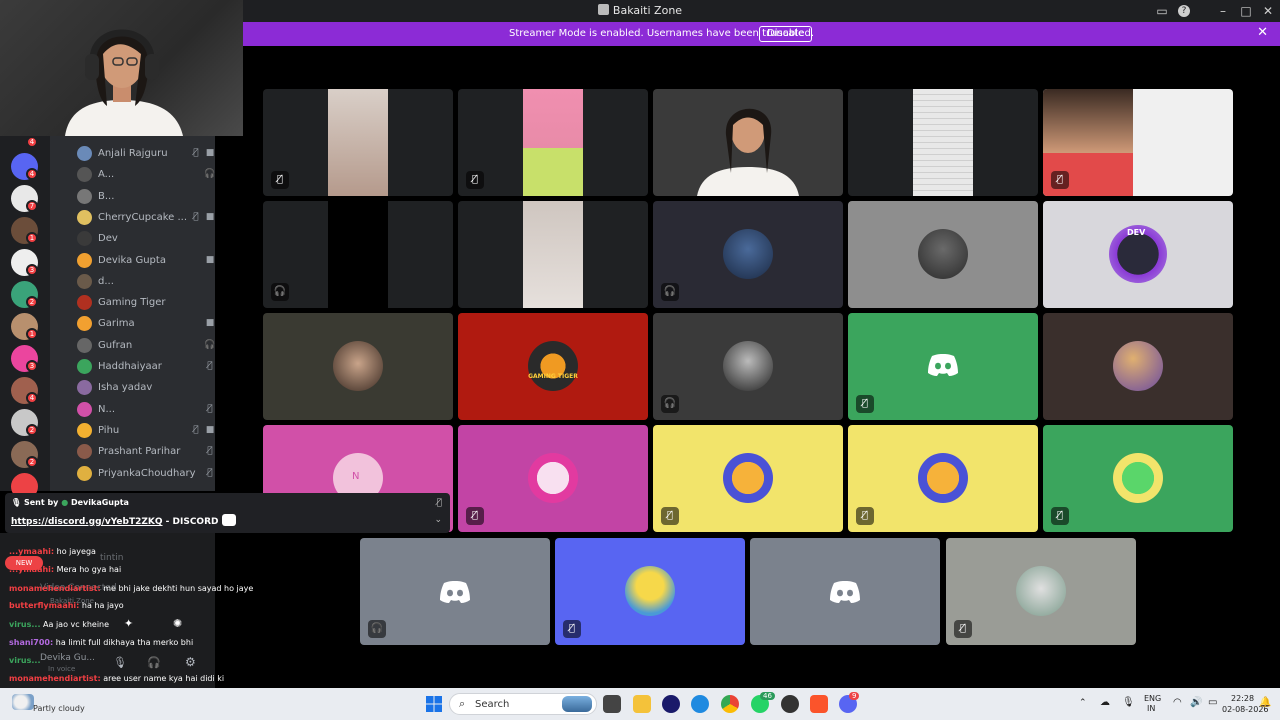 Image resolution: width=1280 pixels, height=720 pixels. Describe the element at coordinates (1265, 702) in the screenshot. I see `notification-icon: 🔔` at that location.